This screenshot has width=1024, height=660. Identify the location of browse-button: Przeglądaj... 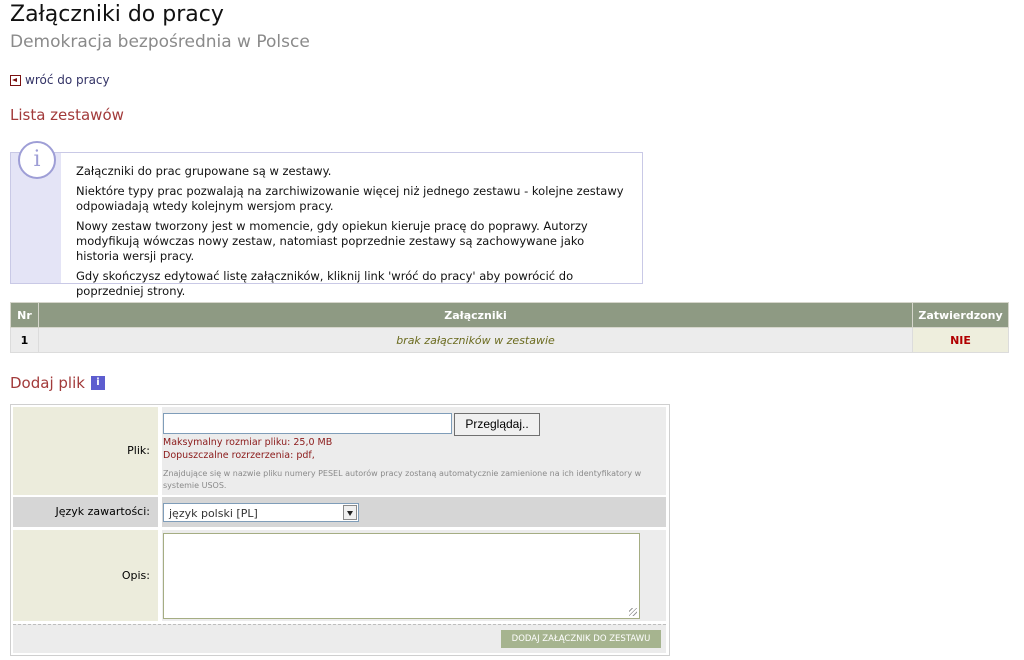
(497, 424).